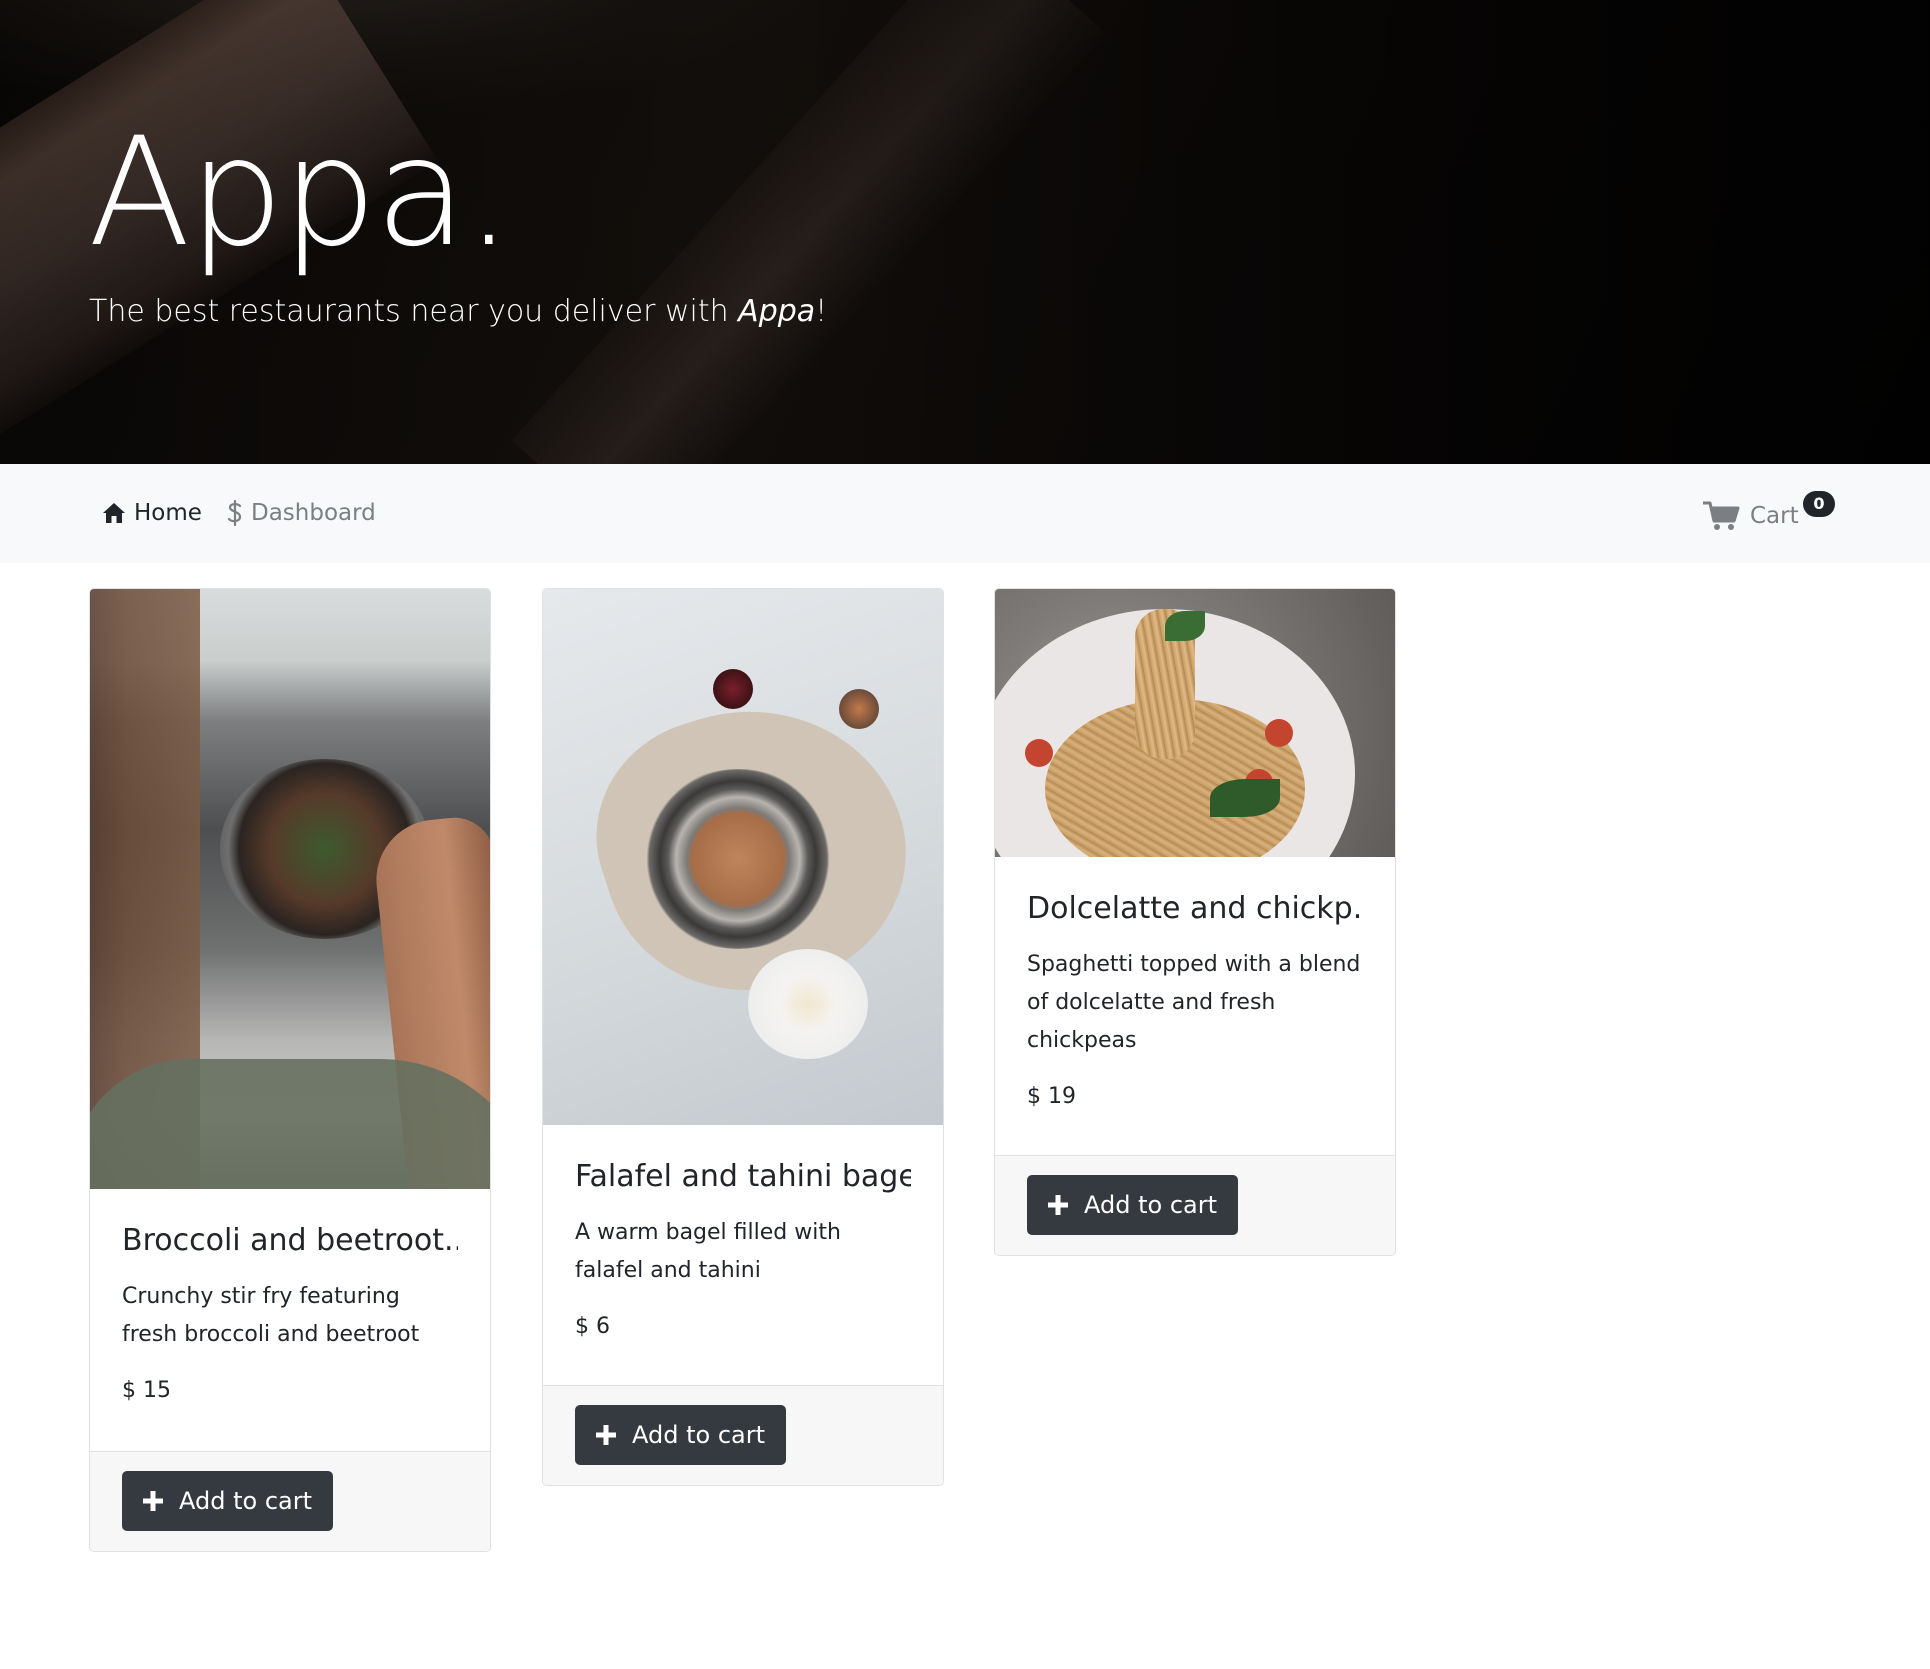 This screenshot has height=1669, width=1930. I want to click on cart-count-badge: 0, so click(1819, 504).